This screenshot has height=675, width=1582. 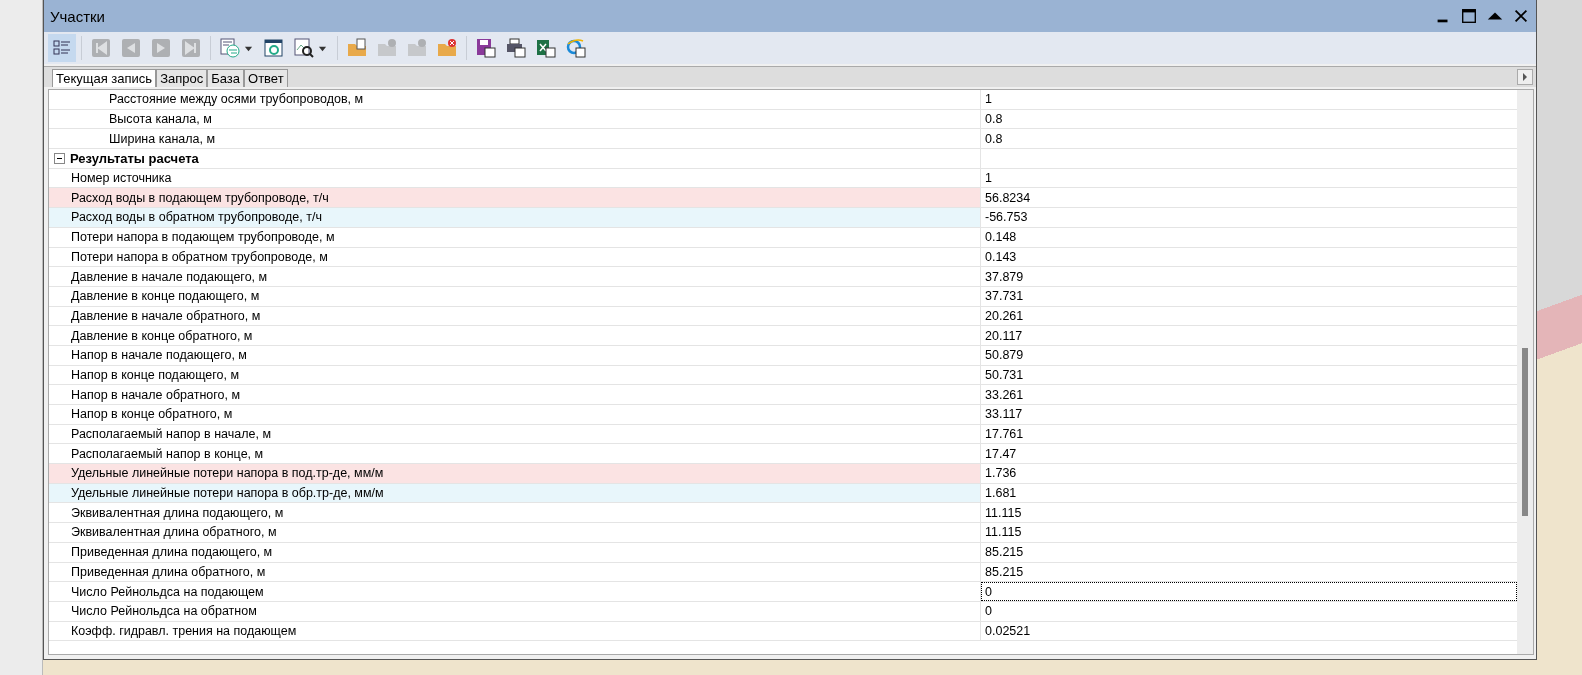 What do you see at coordinates (131, 48) in the screenshot?
I see `previous-record-icon` at bounding box center [131, 48].